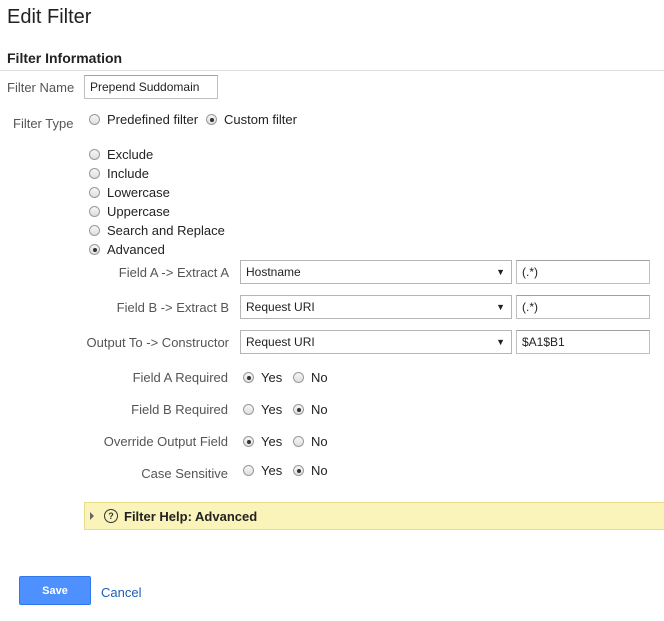 This screenshot has height=621, width=664. I want to click on option-search-replace: Search and Replace, so click(157, 230).